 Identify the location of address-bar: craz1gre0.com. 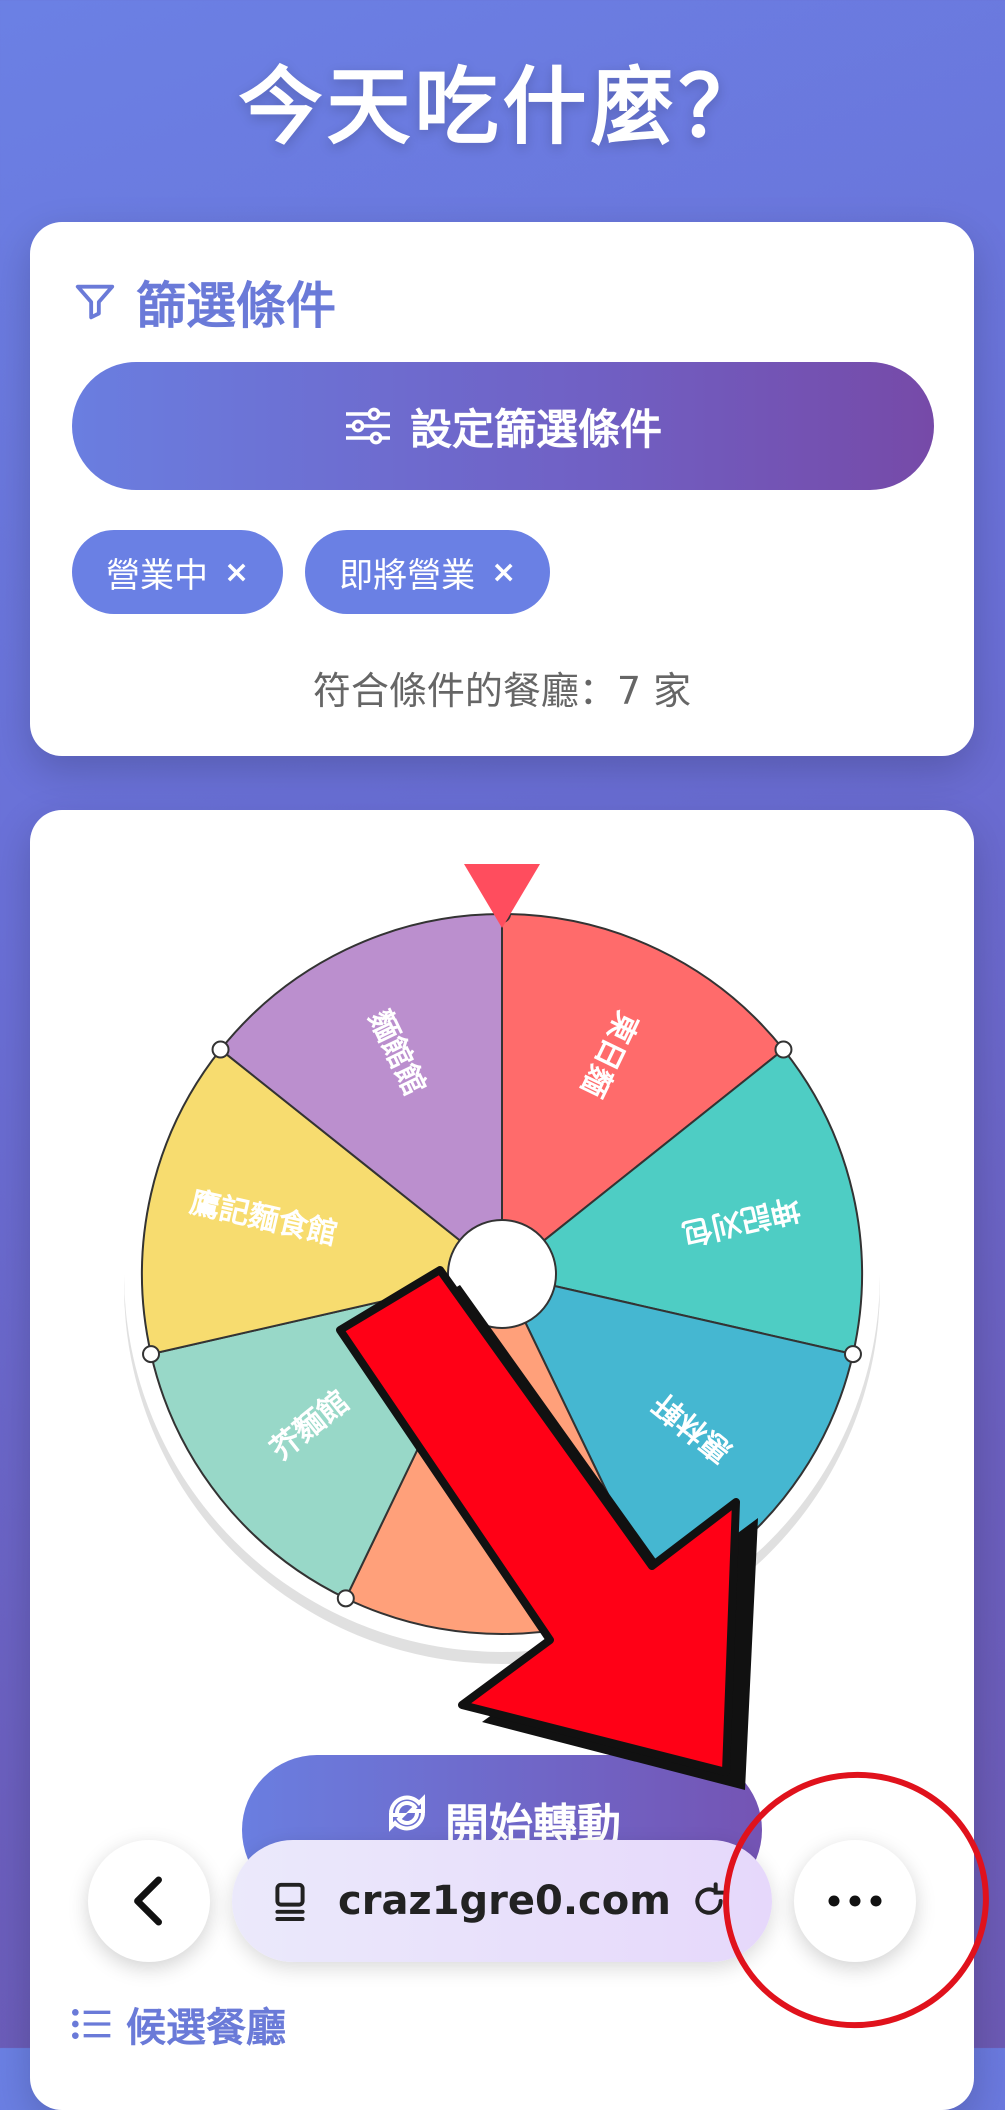
(502, 1901).